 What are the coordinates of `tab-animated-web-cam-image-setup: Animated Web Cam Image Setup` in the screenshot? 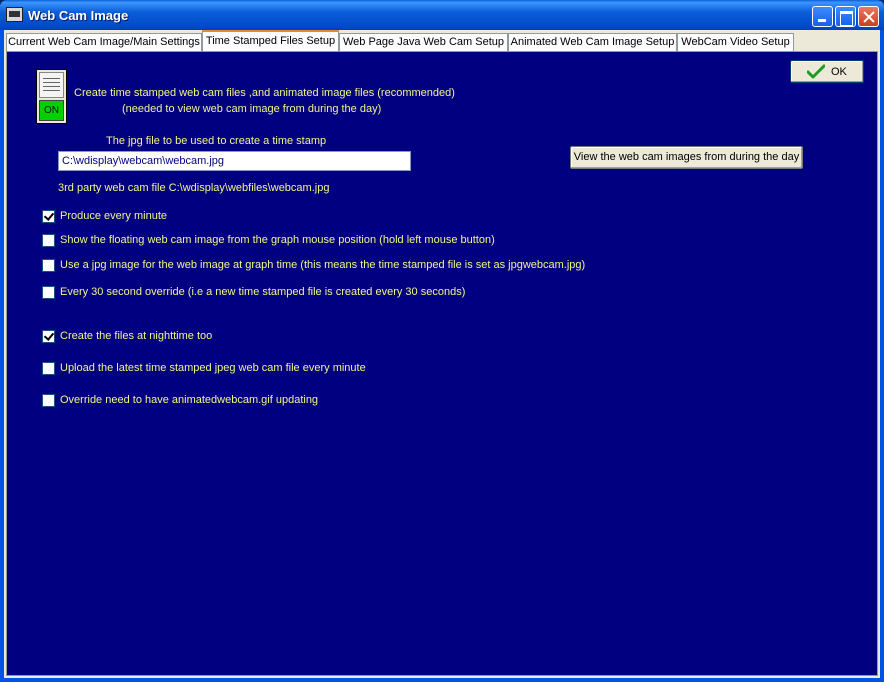 It's located at (592, 42).